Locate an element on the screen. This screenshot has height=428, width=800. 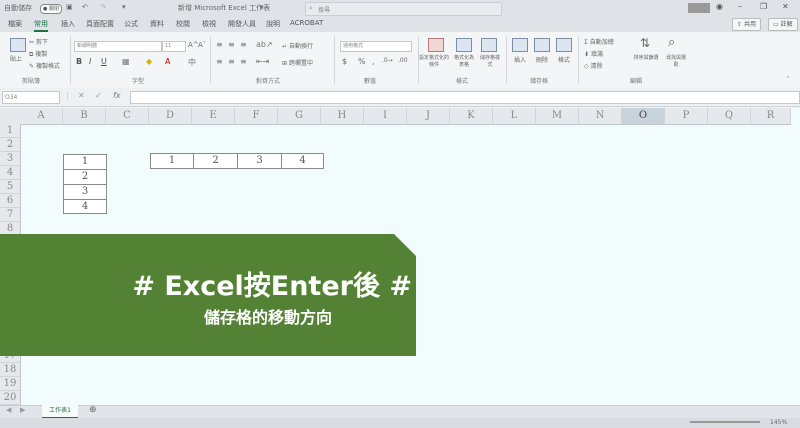
column-header-m: M is located at coordinates (557, 116).